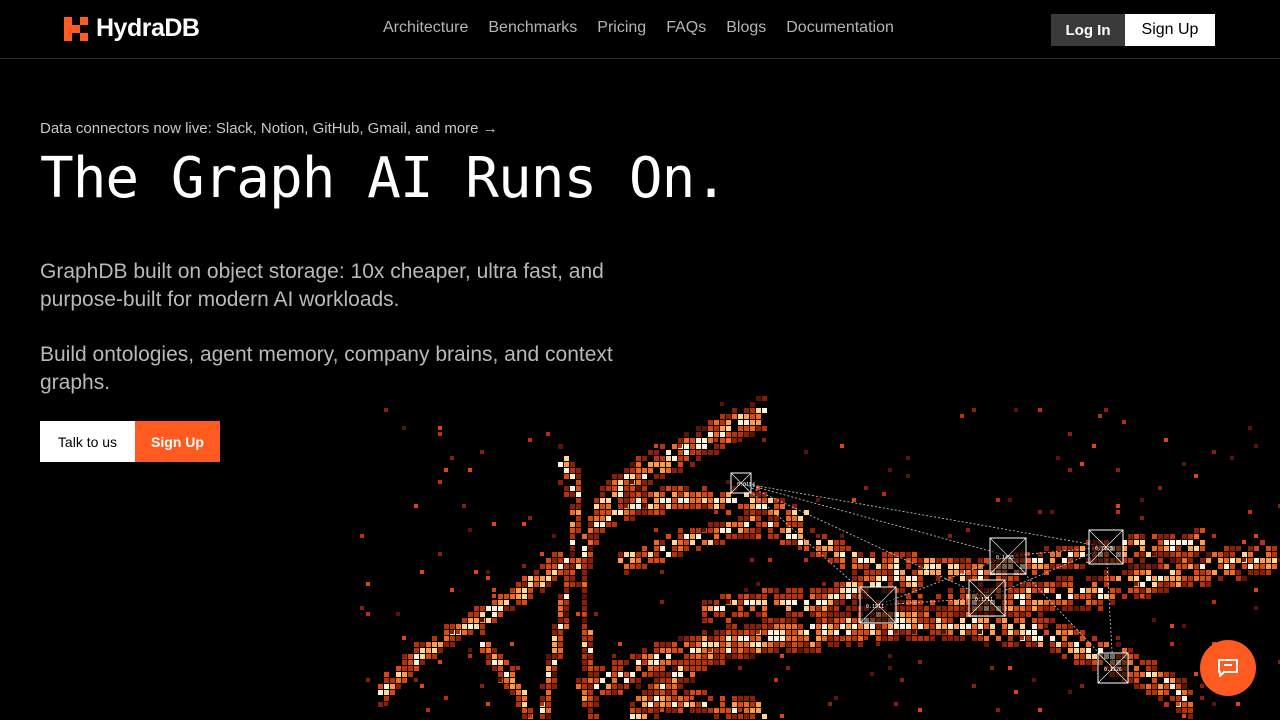 The width and height of the screenshot is (1280, 720). What do you see at coordinates (1228, 668) in the screenshot?
I see `chat-launcher-button` at bounding box center [1228, 668].